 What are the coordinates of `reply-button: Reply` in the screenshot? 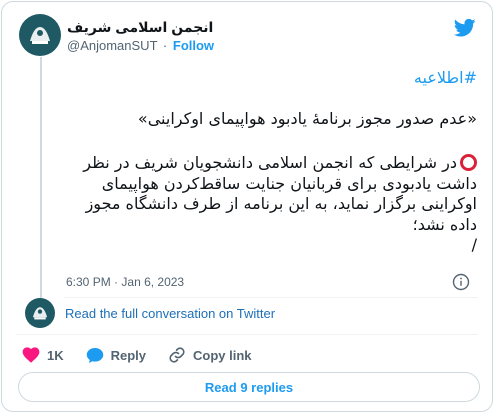 It's located at (116, 355).